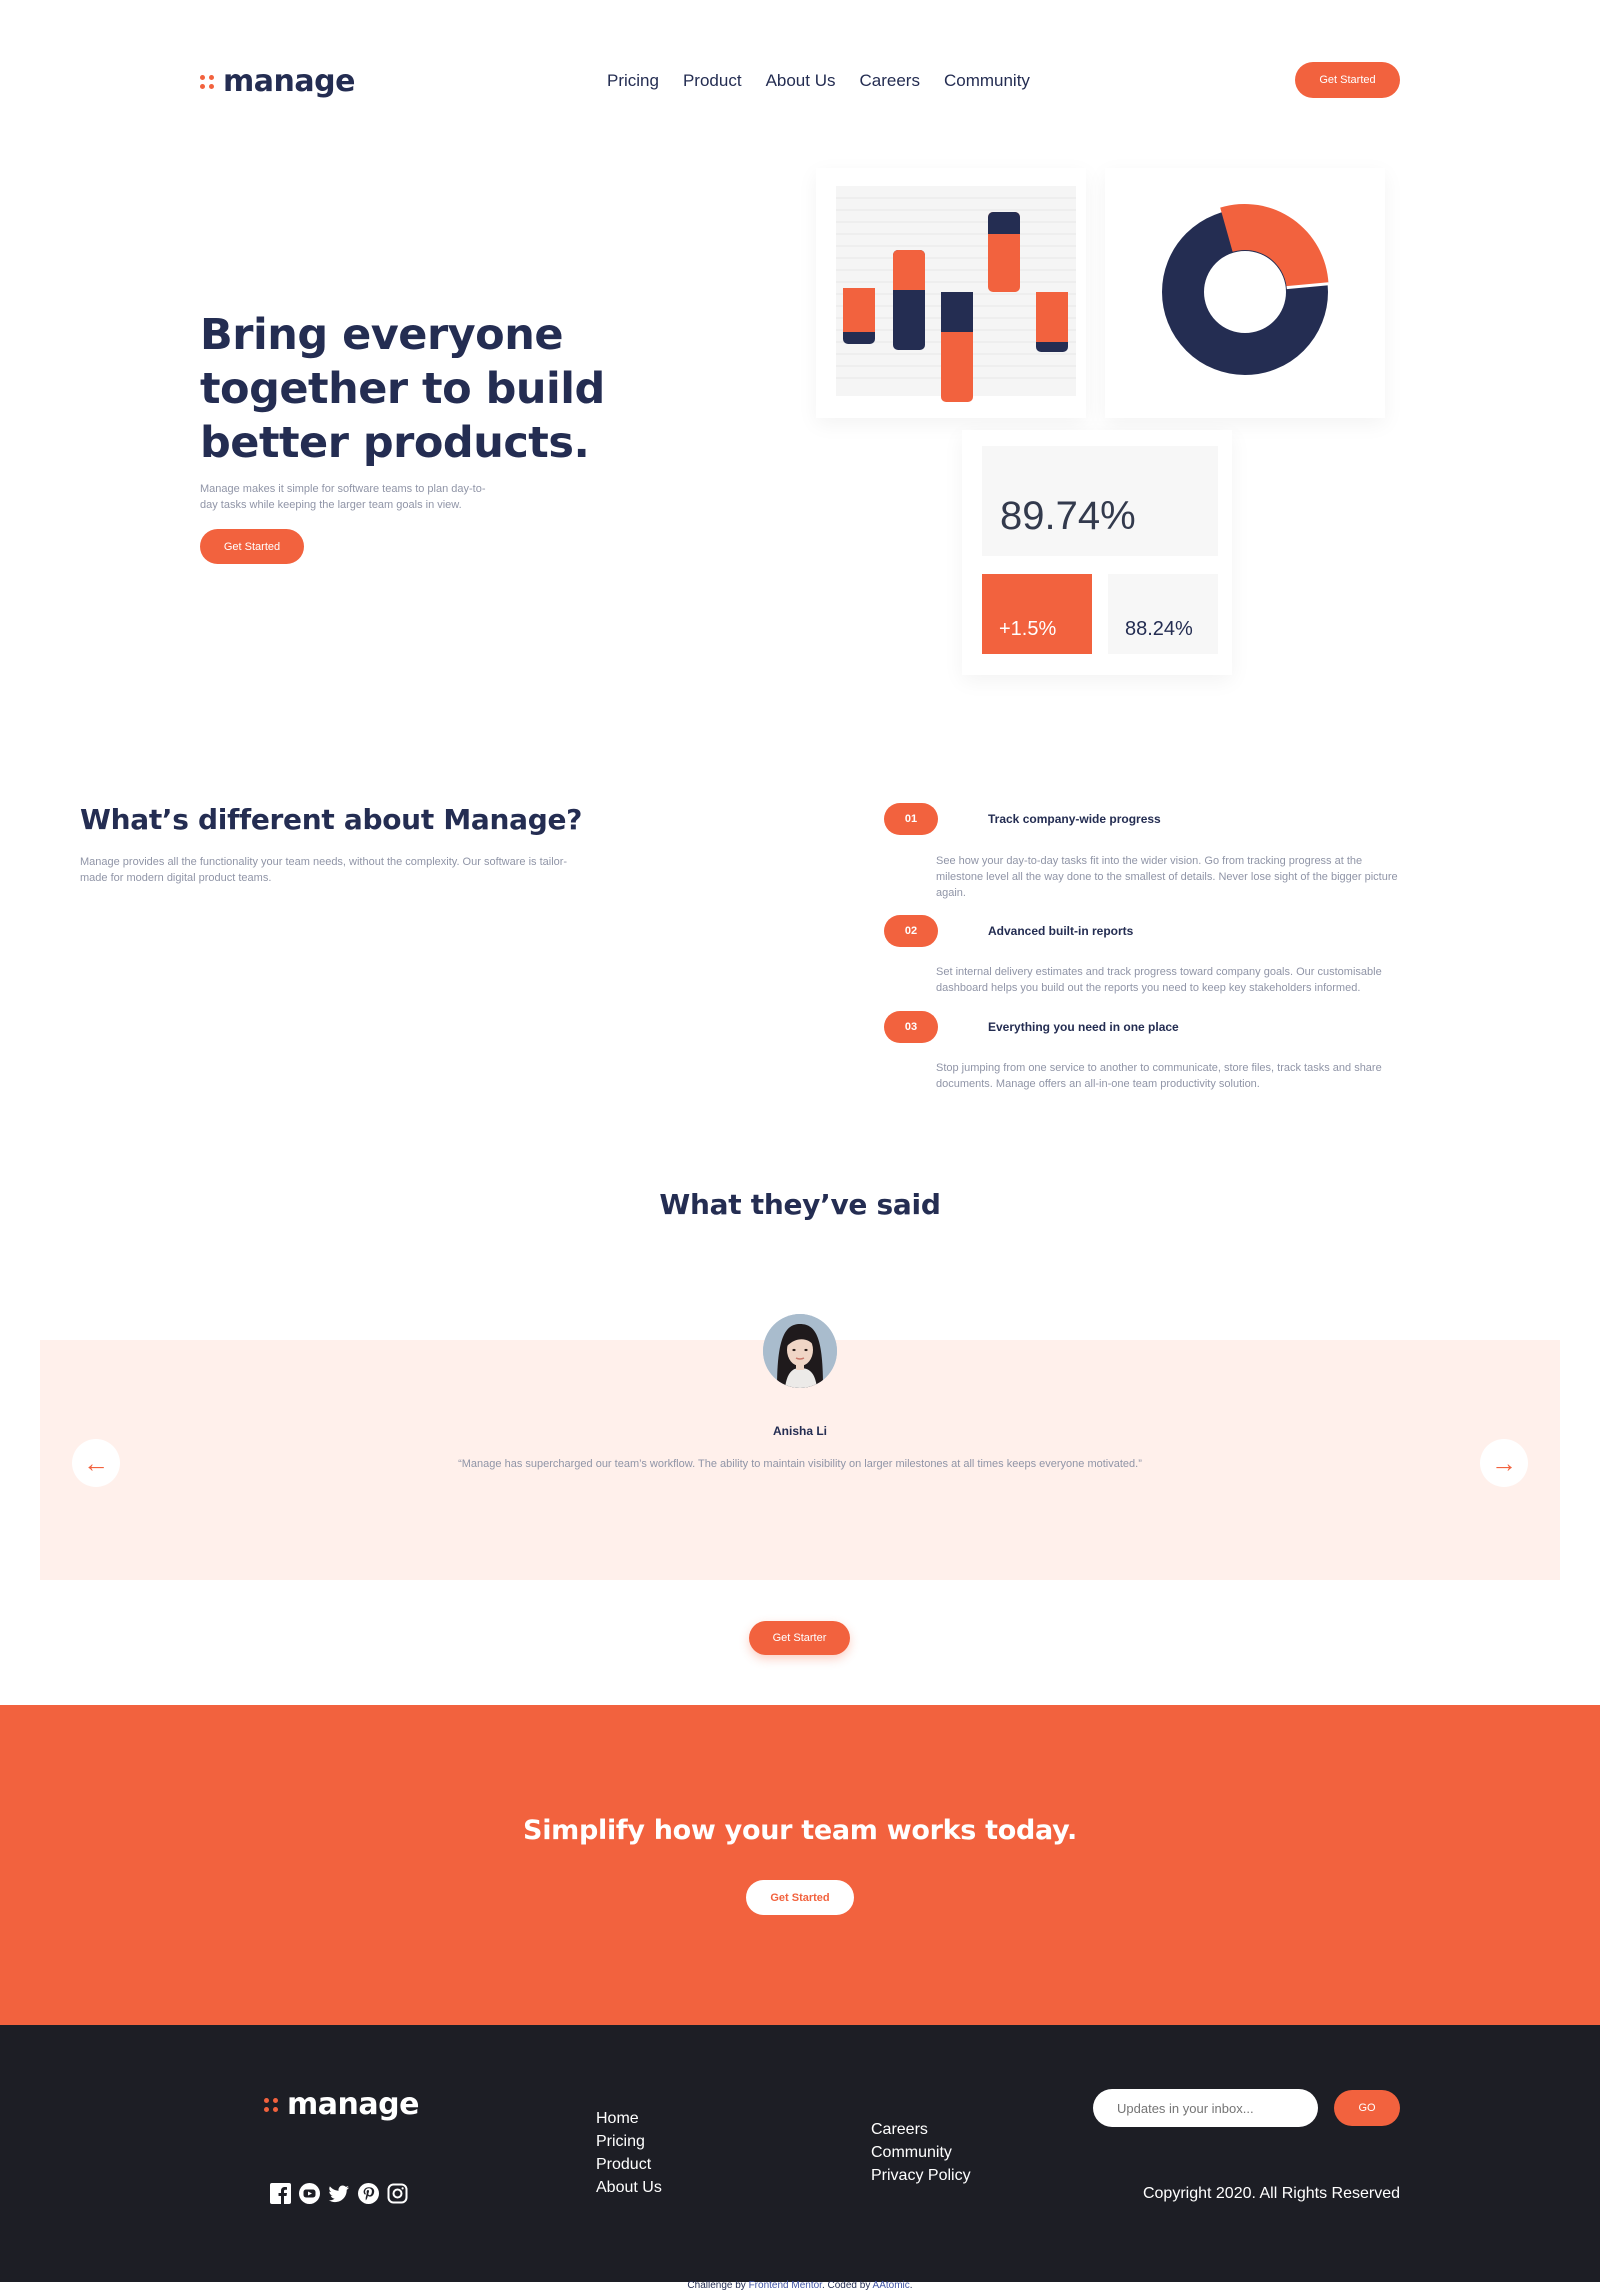 Image resolution: width=1600 pixels, height=2295 pixels. What do you see at coordinates (890, 81) in the screenshot?
I see `nav-link-careers: Careers` at bounding box center [890, 81].